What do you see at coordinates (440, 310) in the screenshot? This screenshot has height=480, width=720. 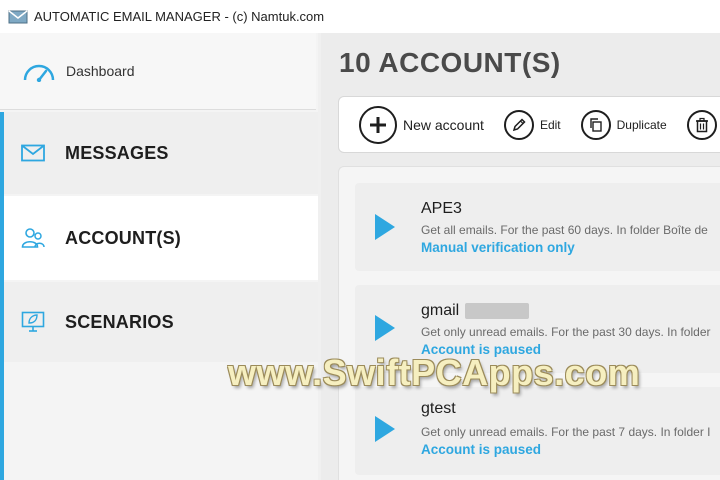 I see `account-name-text: gmail` at bounding box center [440, 310].